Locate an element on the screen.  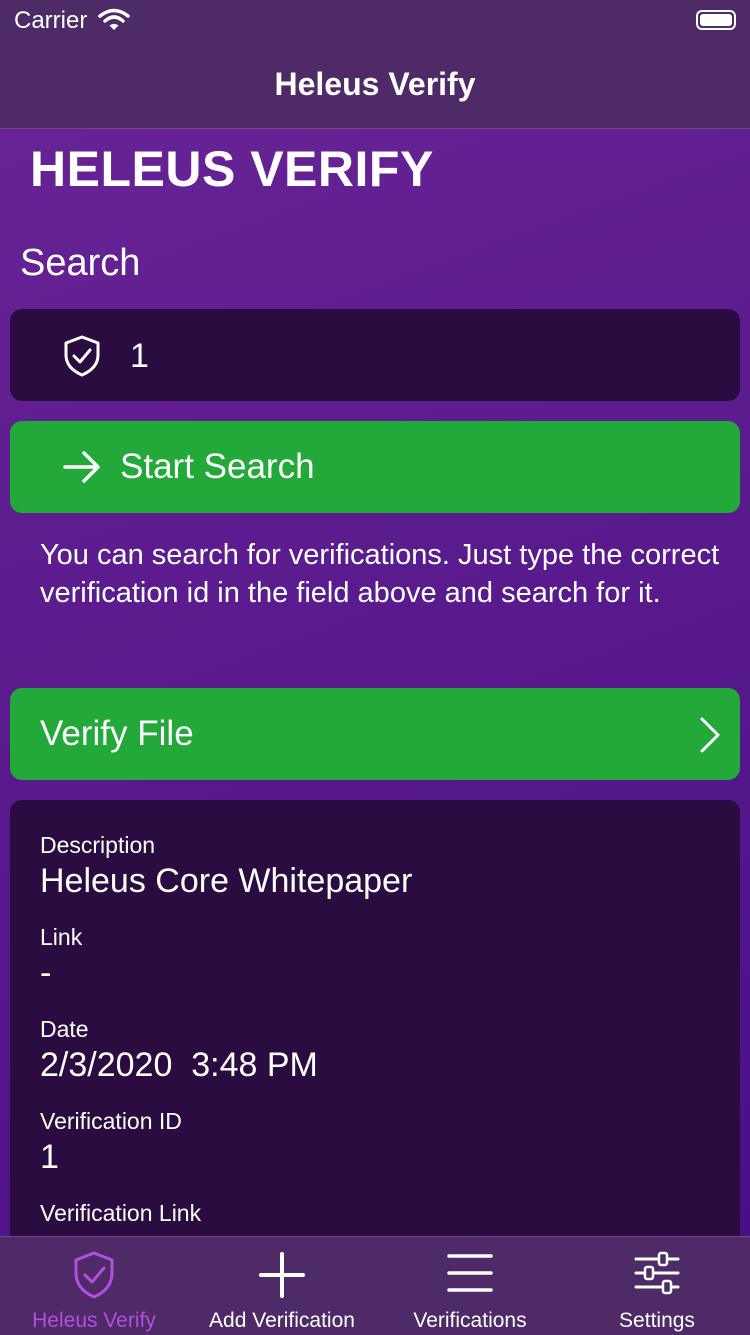
tab-label: Heleus Verify is located at coordinates (94, 1320).